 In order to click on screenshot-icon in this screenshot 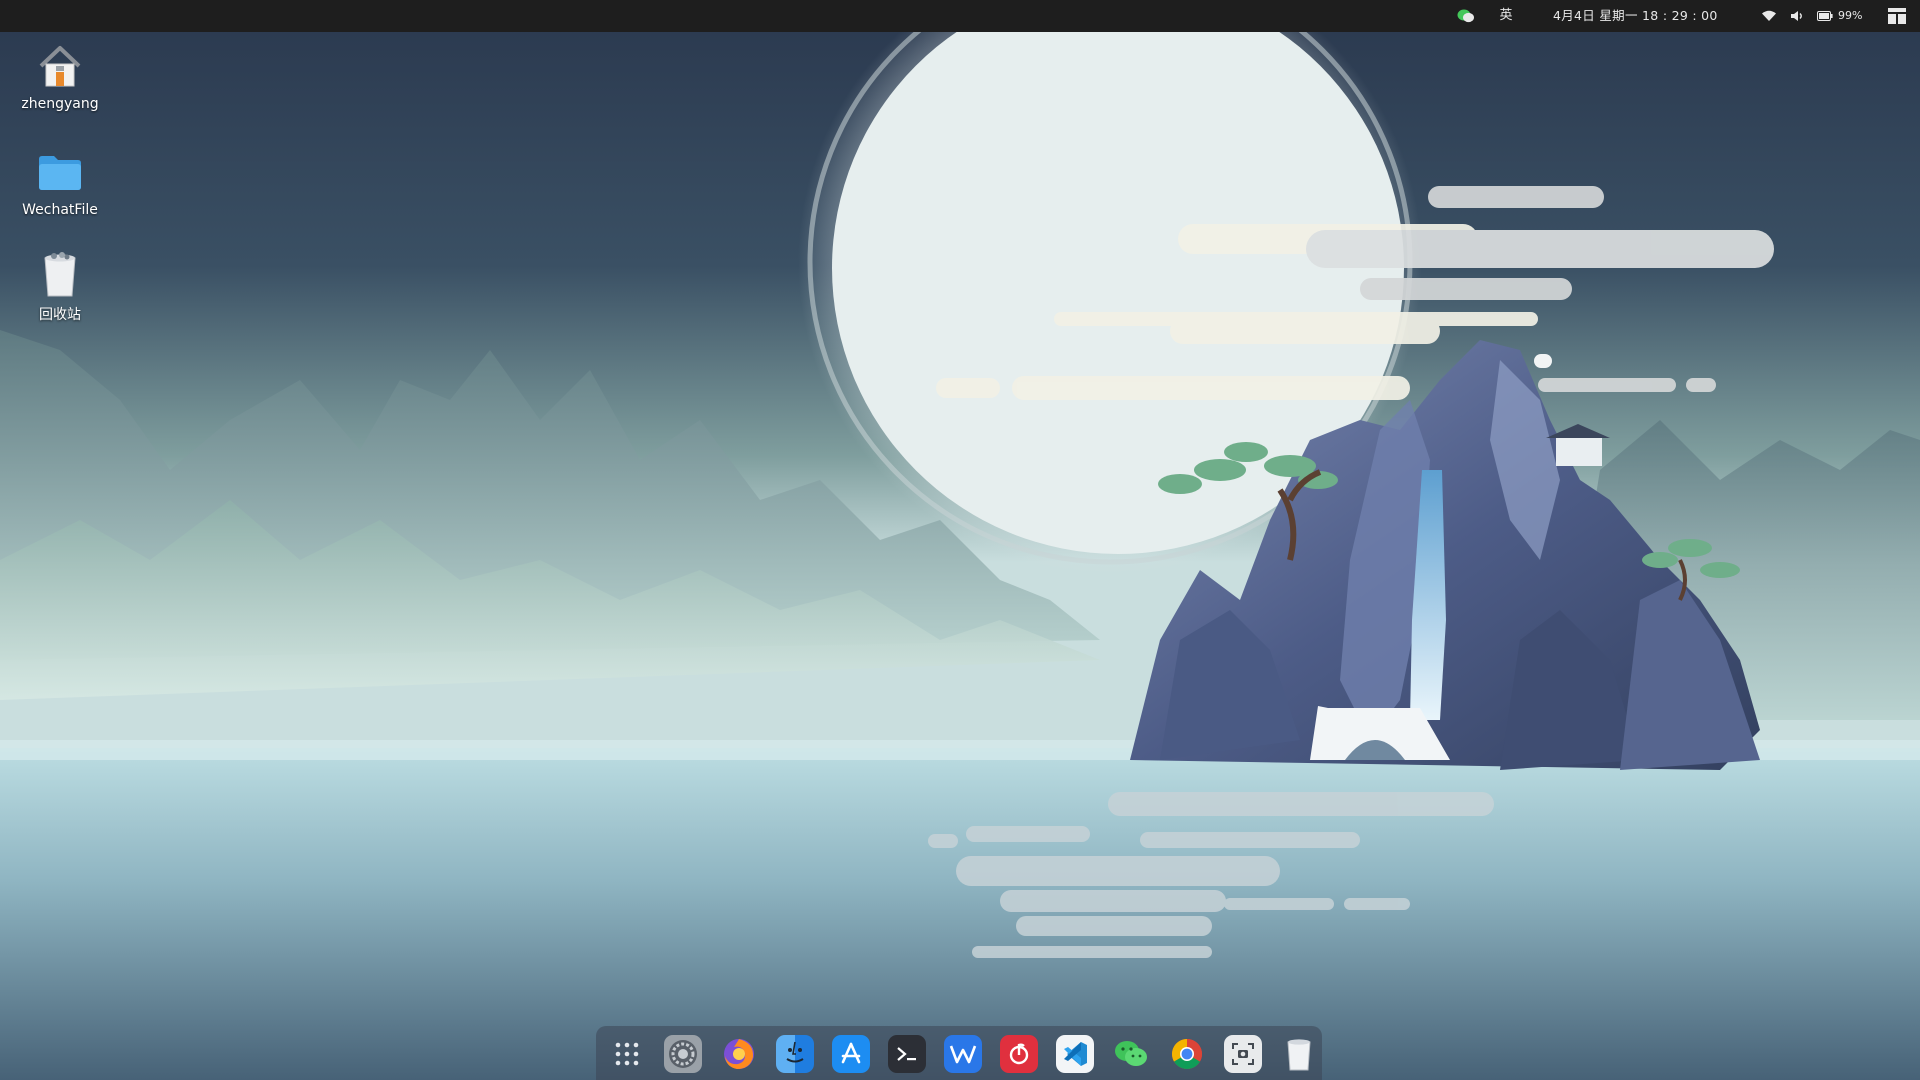, I will do `click(1243, 1054)`.